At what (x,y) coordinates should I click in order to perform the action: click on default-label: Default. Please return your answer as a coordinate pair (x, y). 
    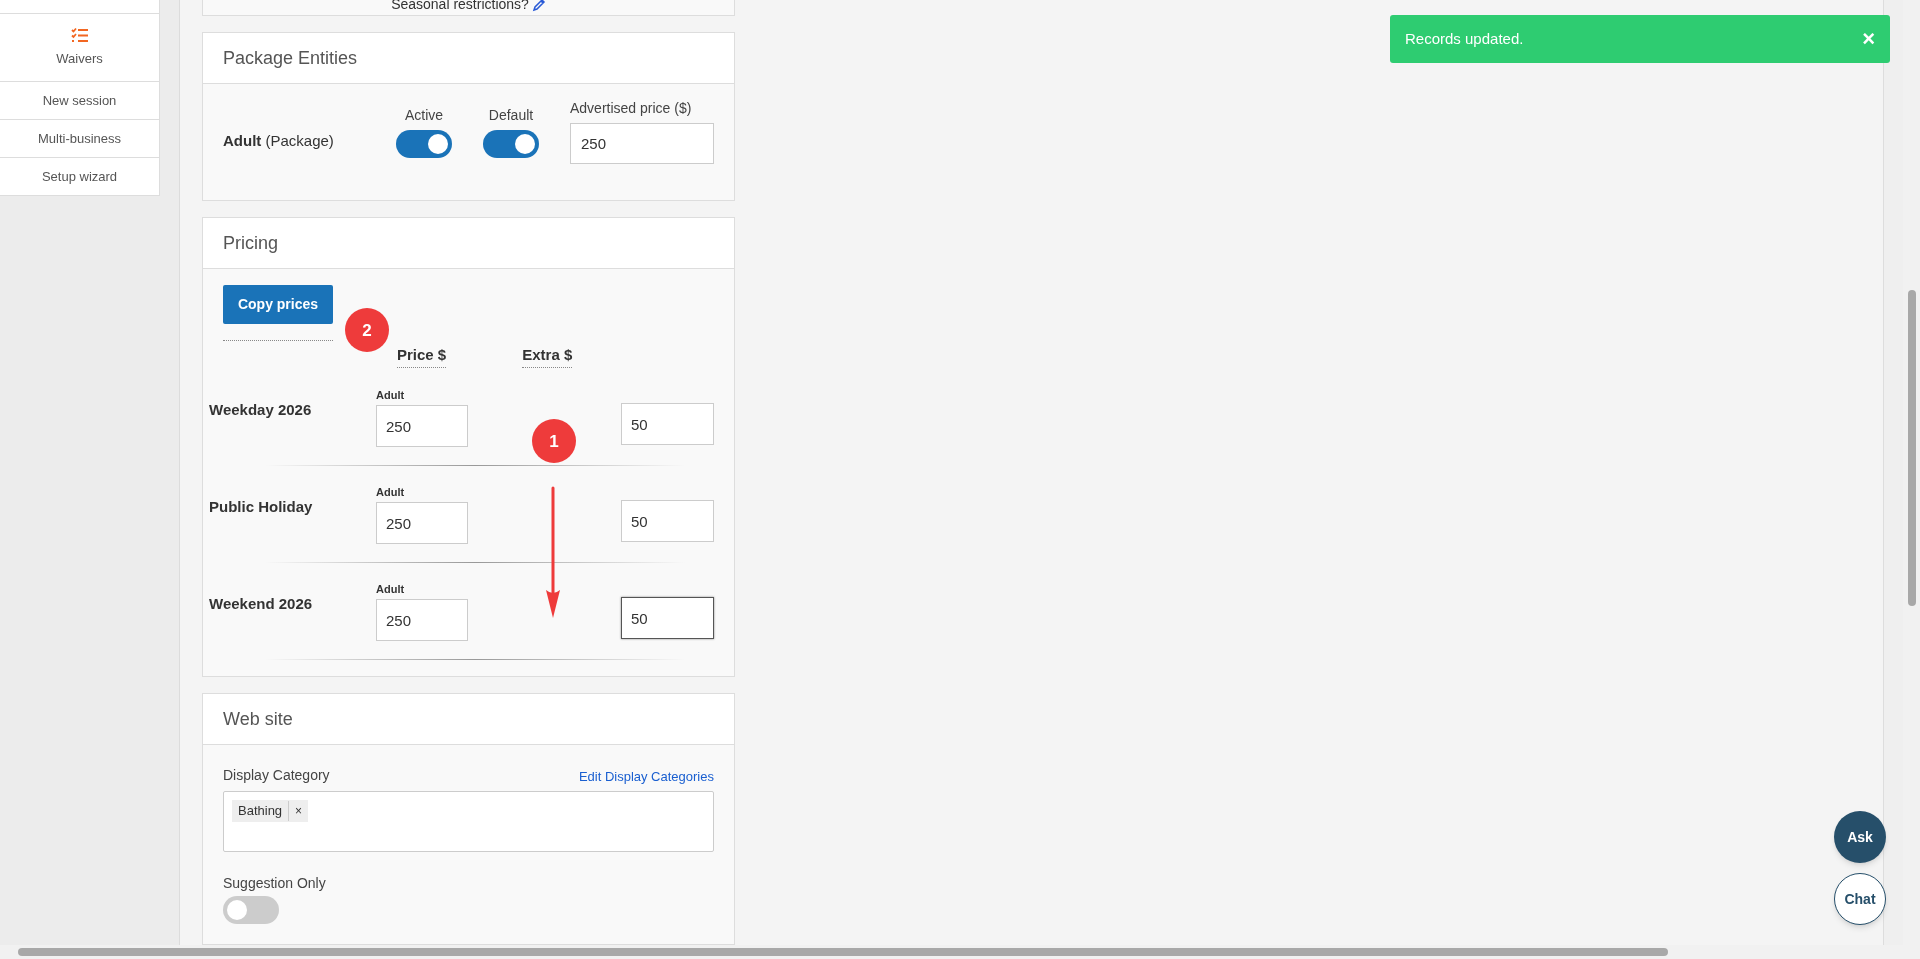
    Looking at the image, I should click on (511, 115).